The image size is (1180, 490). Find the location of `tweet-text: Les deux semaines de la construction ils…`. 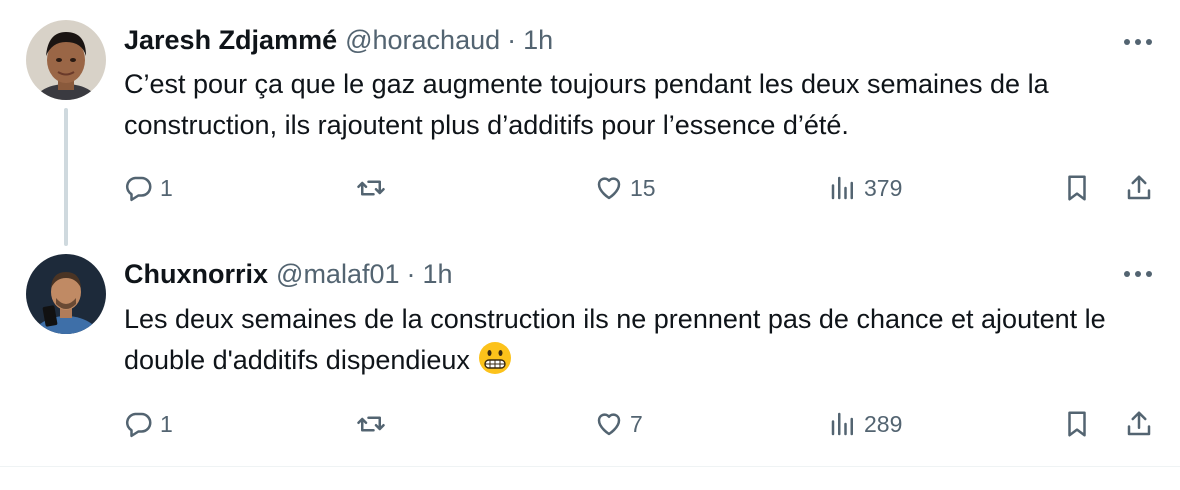

tweet-text: Les deux semaines de la construction ils… is located at coordinates (639, 340).